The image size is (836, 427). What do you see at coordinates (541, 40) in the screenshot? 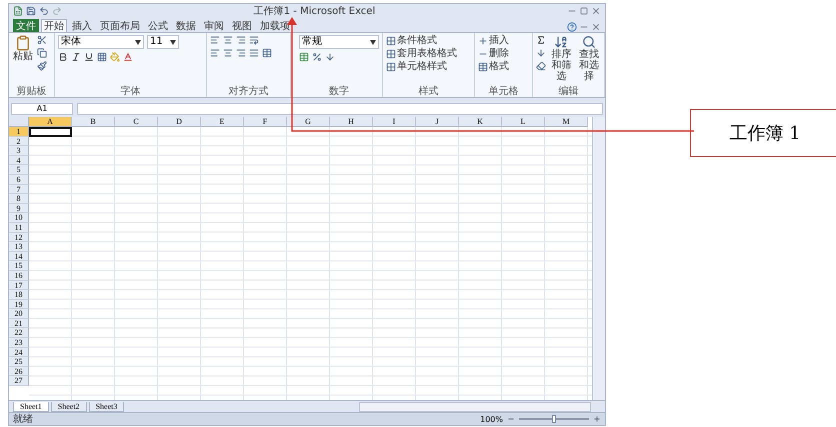
I see `sum-icon` at bounding box center [541, 40].